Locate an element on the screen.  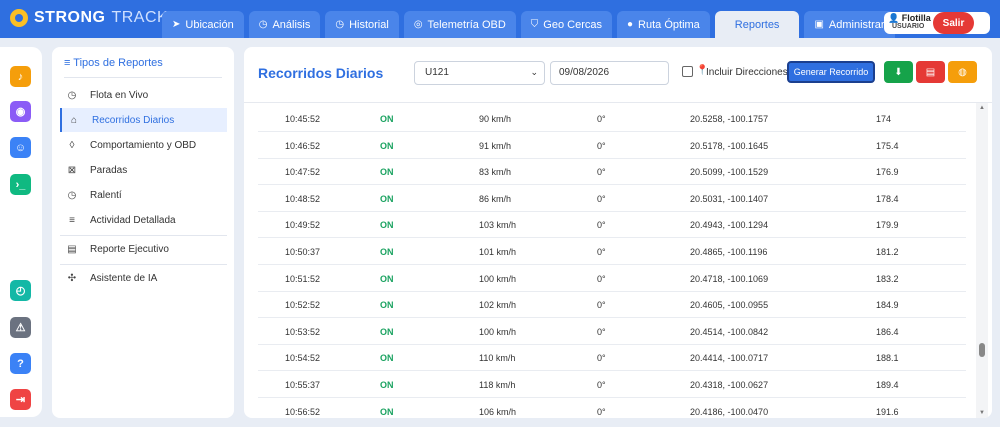
time-cell: 10:52:52 is located at coordinates (303, 305).